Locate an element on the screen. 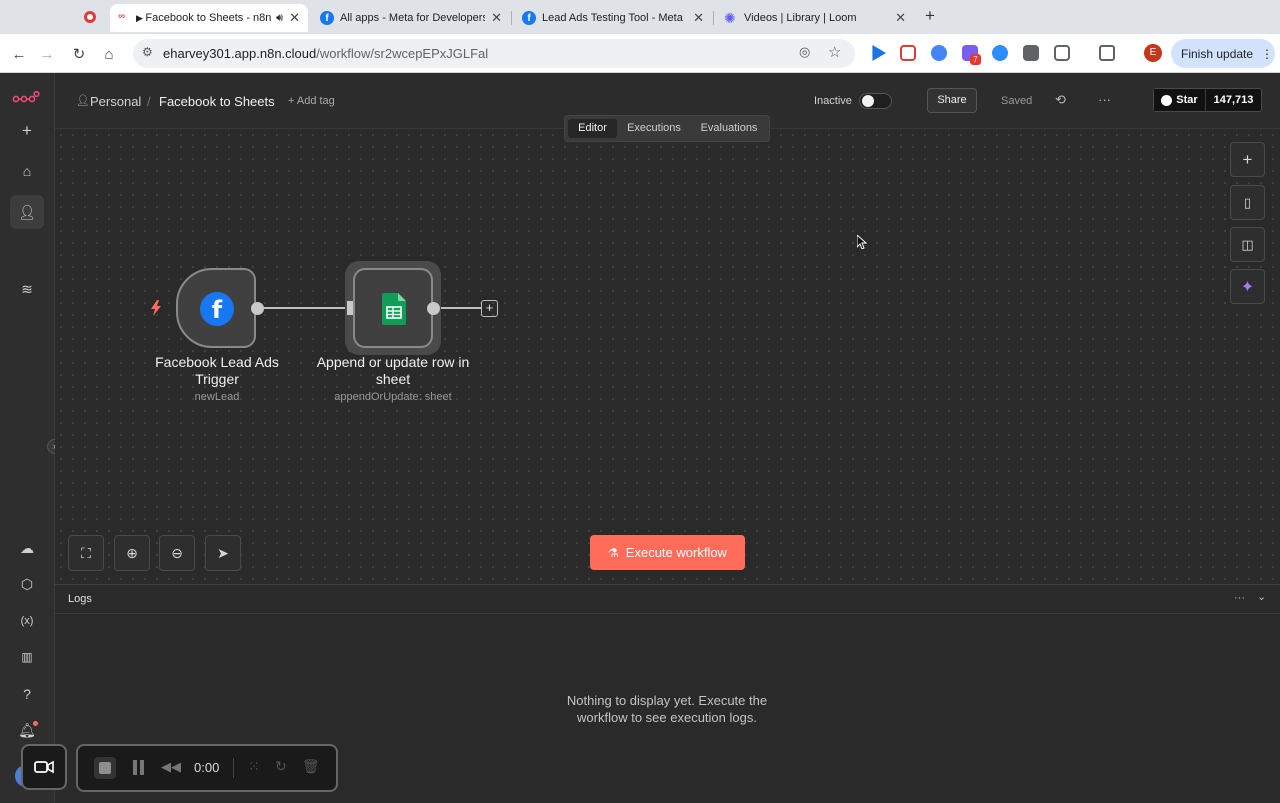 Image resolution: width=1280 pixels, height=803 pixels. add-node-button: + is located at coordinates (1247, 159).